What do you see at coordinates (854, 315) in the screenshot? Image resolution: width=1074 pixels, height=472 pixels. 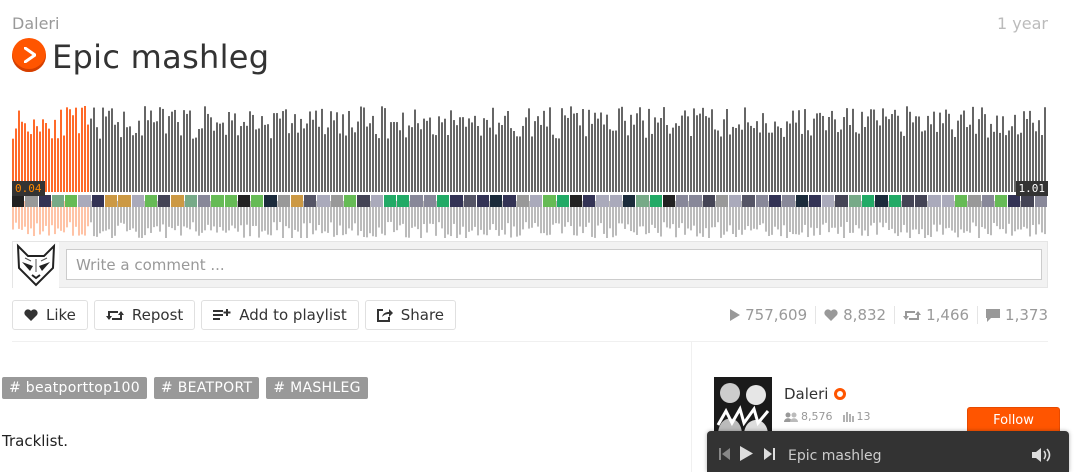 I see `likes-stat: 8,832` at bounding box center [854, 315].